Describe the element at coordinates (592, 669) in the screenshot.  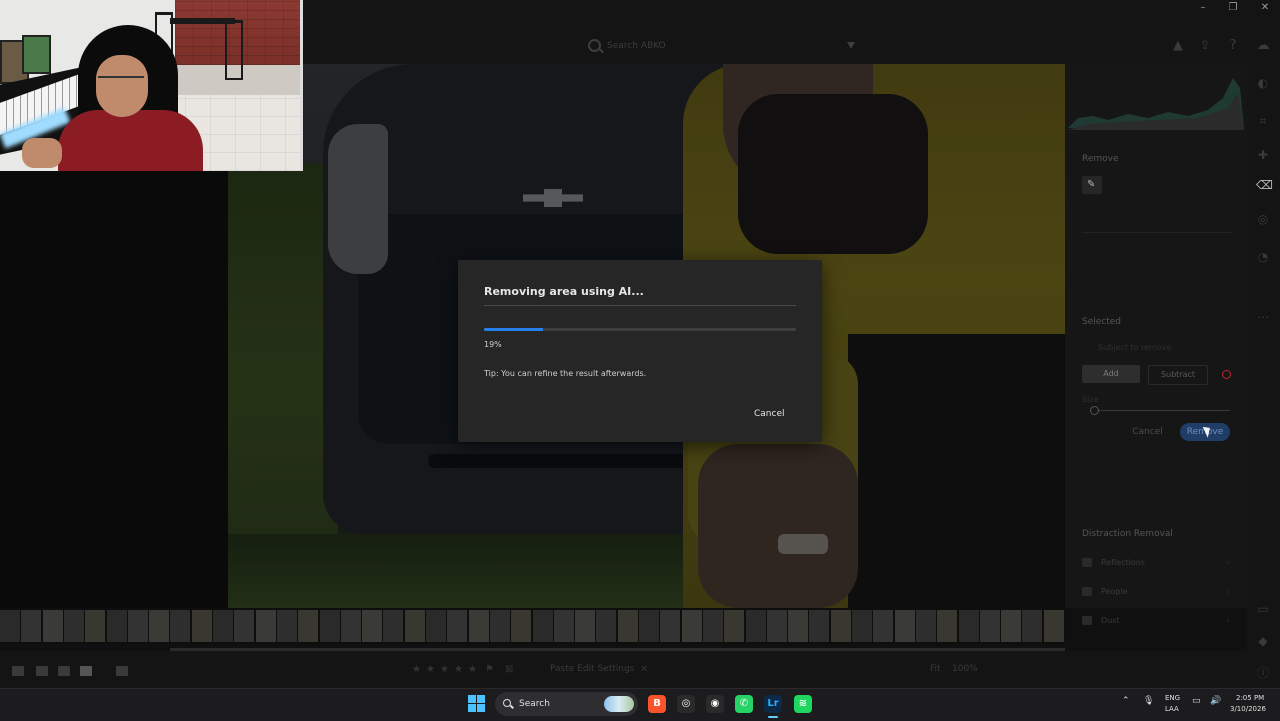
I see `paste-edit-settings: Paste Edit Settings` at that location.